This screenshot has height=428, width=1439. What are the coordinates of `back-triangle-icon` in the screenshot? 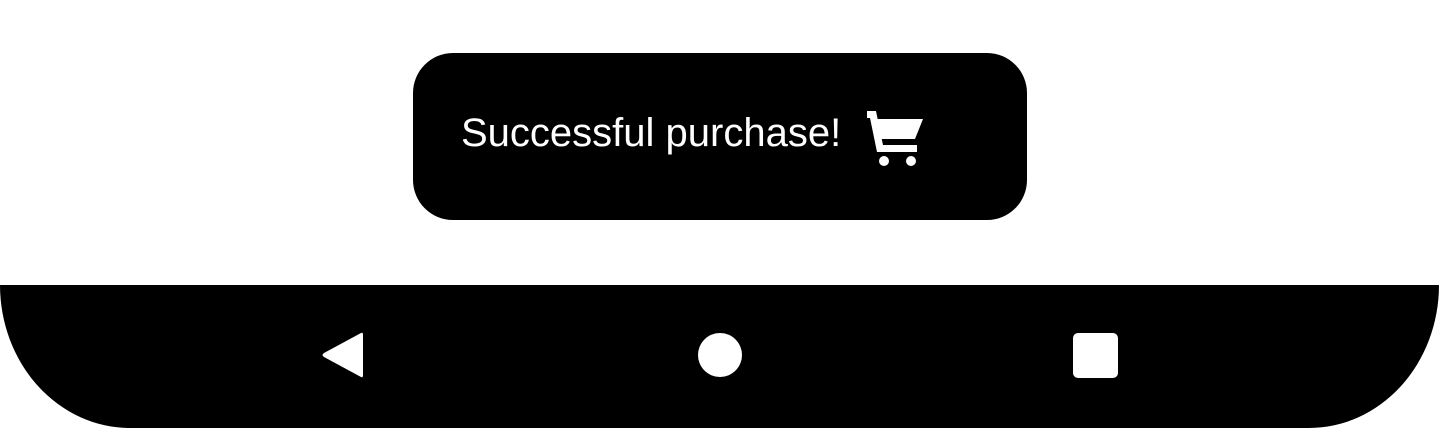 It's located at (342, 355).